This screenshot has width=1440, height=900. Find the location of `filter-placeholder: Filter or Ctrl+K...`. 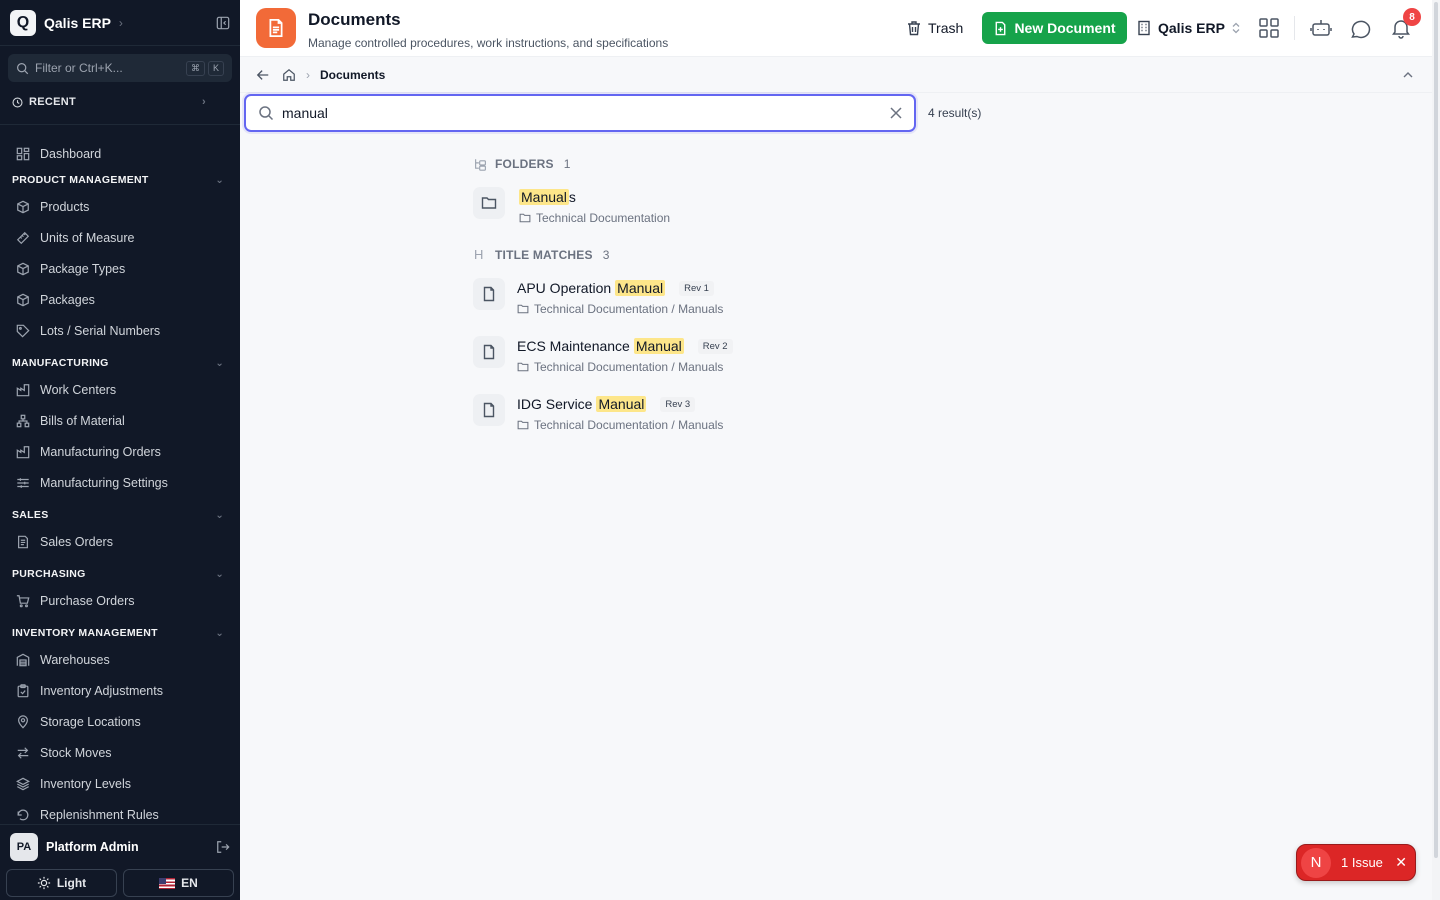

filter-placeholder: Filter or Ctrl+K... is located at coordinates (79, 68).